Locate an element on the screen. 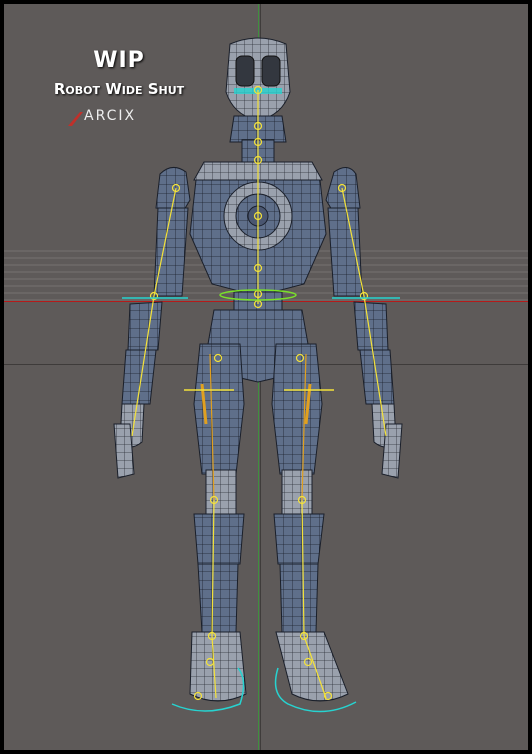 This screenshot has width=532, height=754. robot-left-leg is located at coordinates (218, 522).